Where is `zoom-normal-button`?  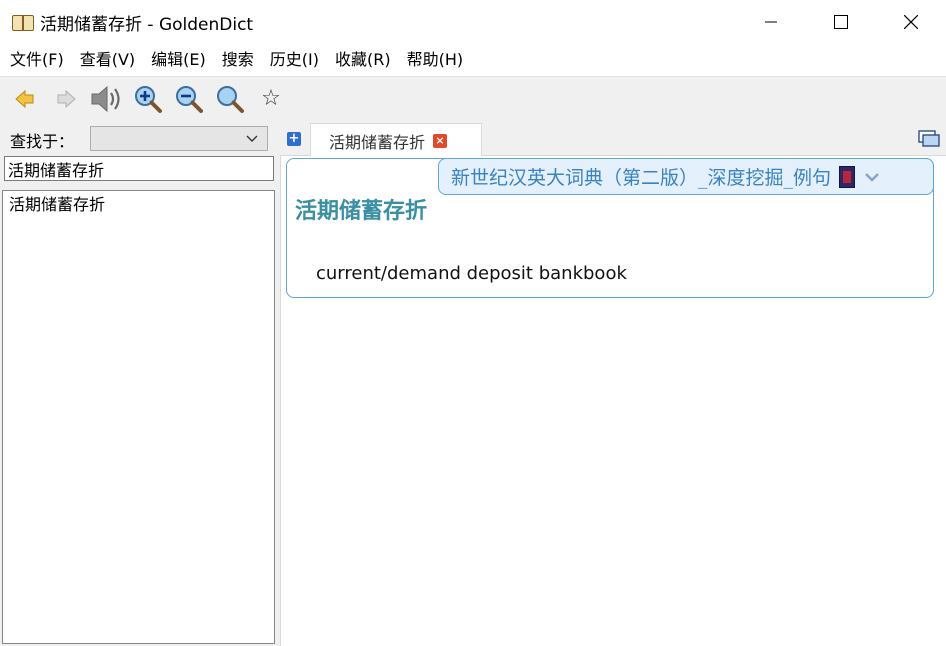 zoom-normal-button is located at coordinates (230, 99).